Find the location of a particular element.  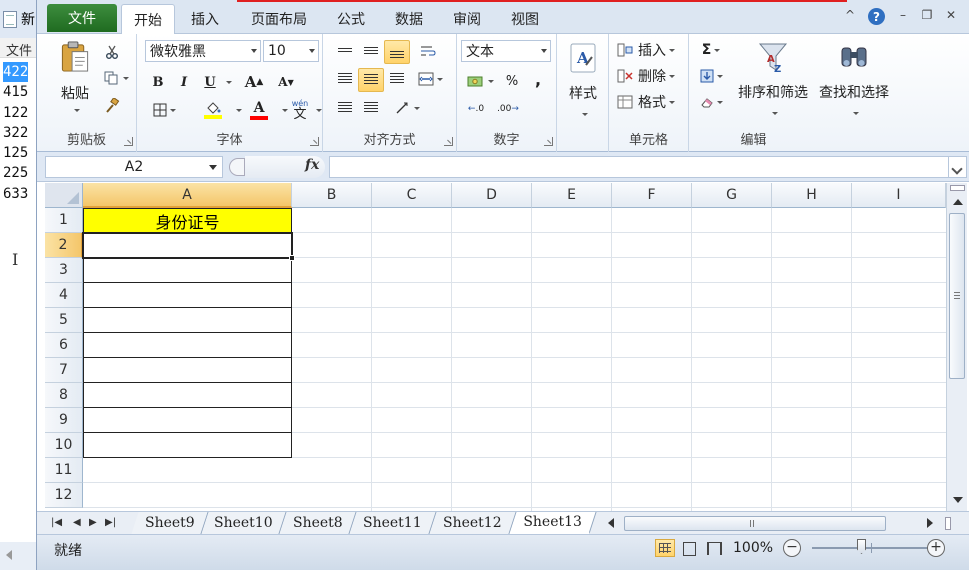

cut-button is located at coordinates (112, 52).